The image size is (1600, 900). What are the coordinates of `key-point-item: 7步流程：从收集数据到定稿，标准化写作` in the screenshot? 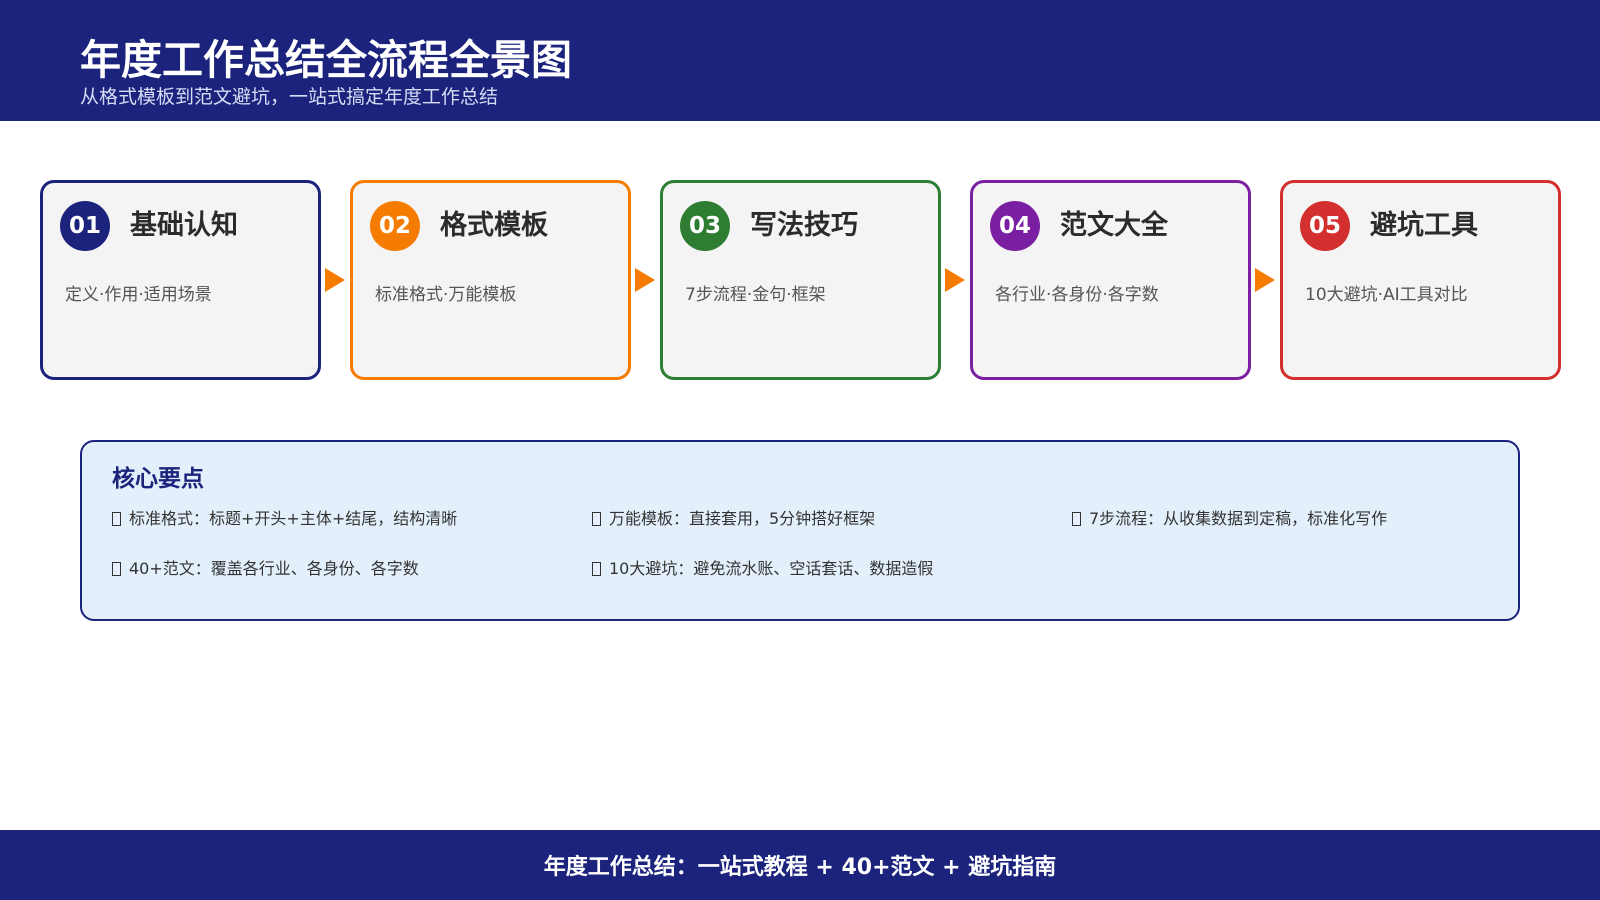 It's located at (1229, 519).